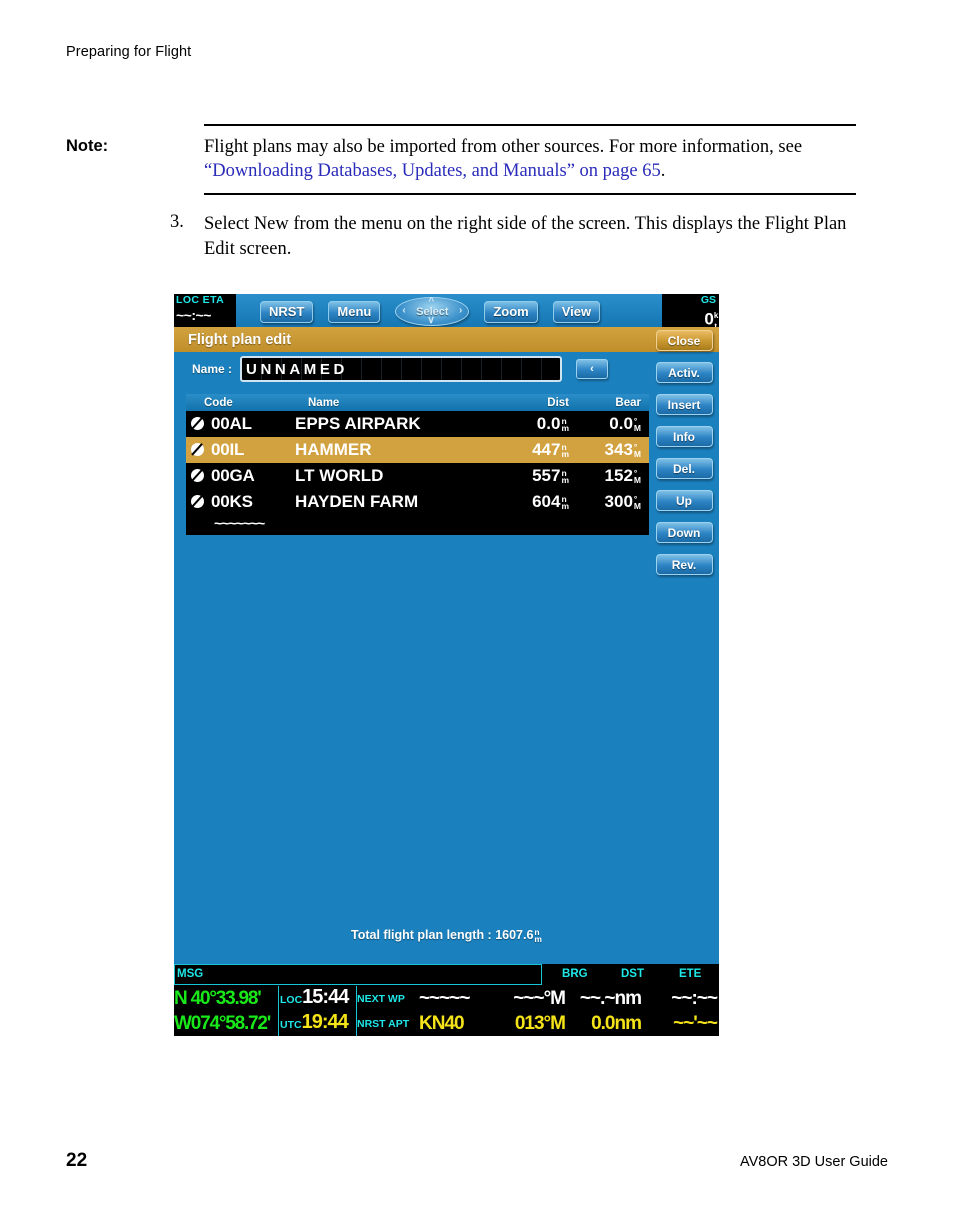 The image size is (954, 1227). I want to click on ground-speed-readout: GS 0kt, so click(690, 312).